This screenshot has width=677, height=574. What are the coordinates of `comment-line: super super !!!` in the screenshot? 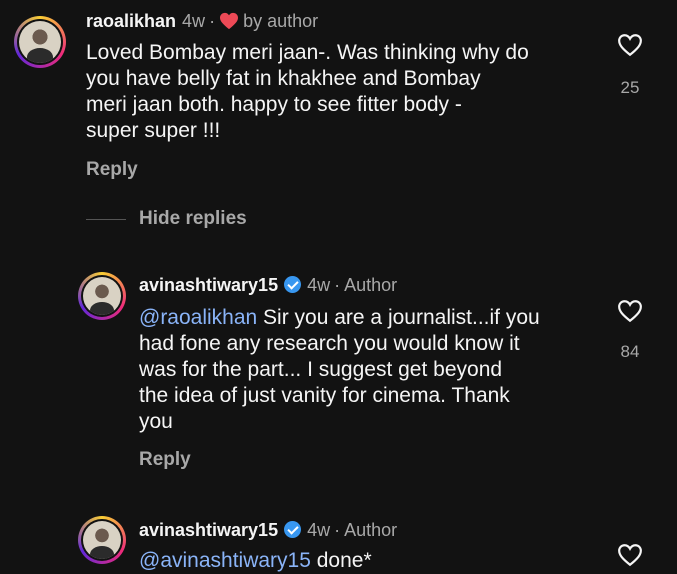 It's located at (153, 130).